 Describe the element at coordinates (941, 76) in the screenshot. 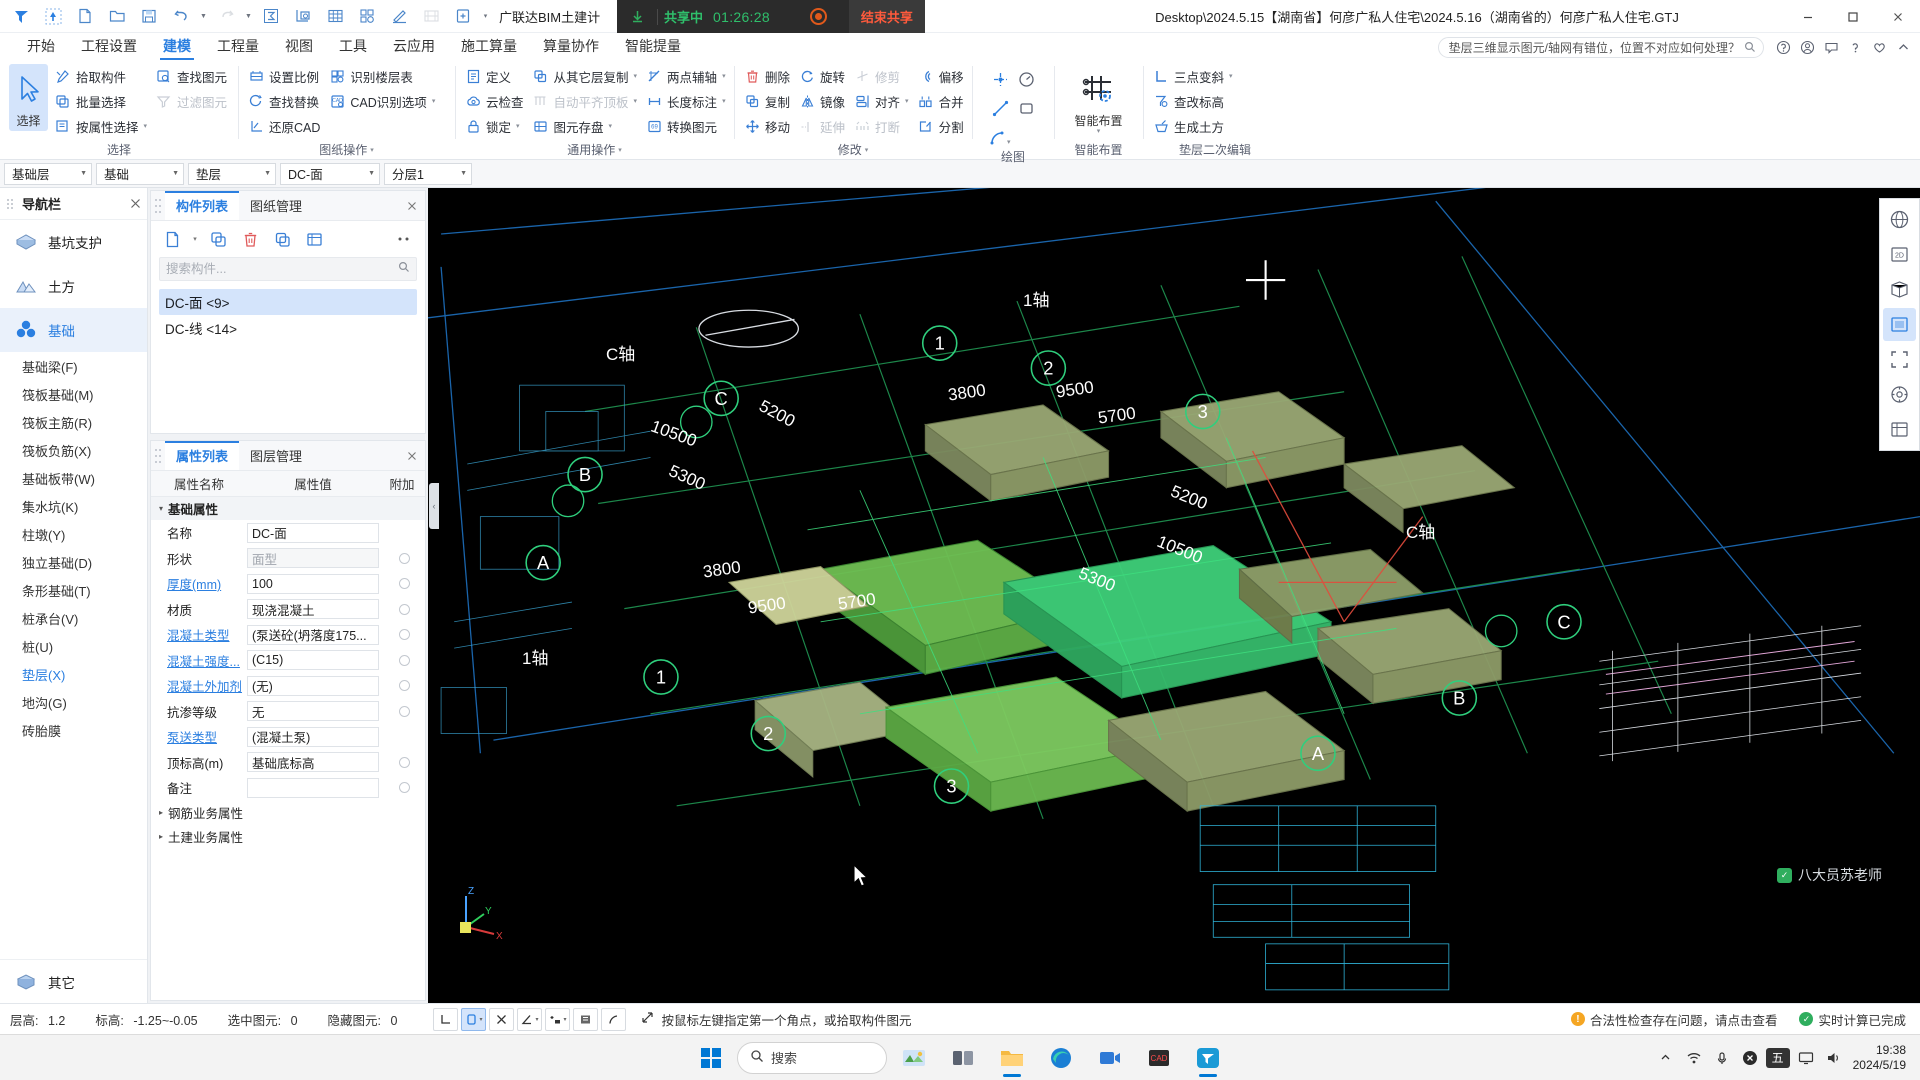

I see `offset-button: 偏移` at that location.